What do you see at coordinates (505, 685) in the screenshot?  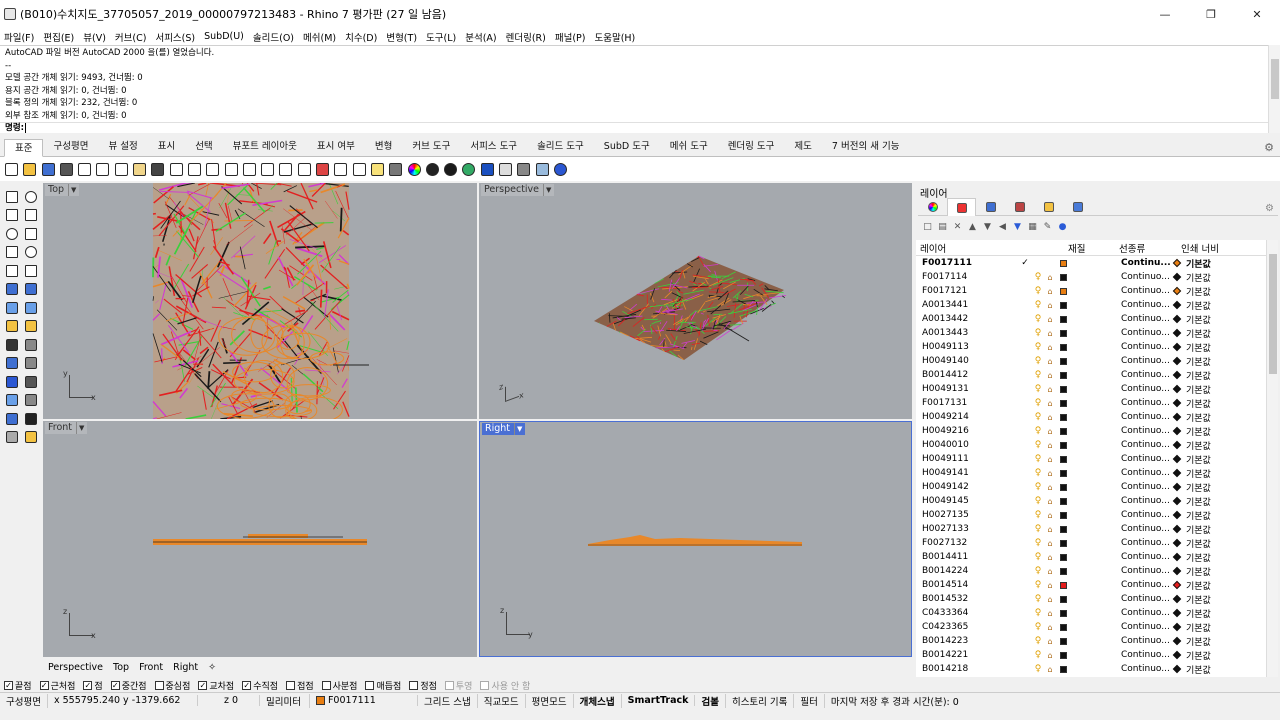 I see `osnap-12: 사용 안 함` at bounding box center [505, 685].